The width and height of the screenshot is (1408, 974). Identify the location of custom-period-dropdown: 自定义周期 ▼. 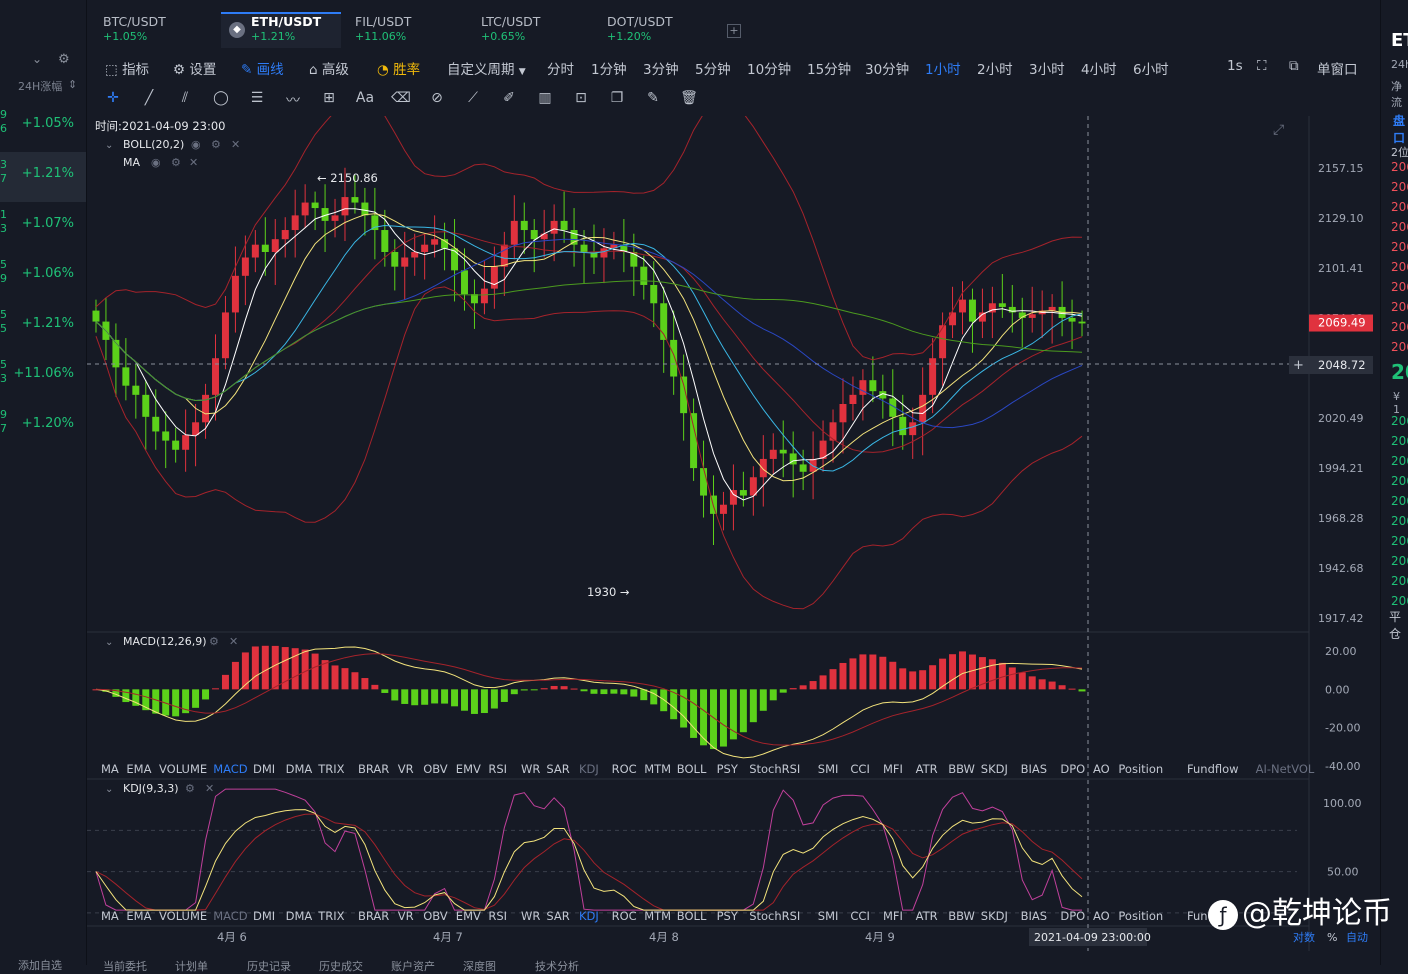
(486, 68).